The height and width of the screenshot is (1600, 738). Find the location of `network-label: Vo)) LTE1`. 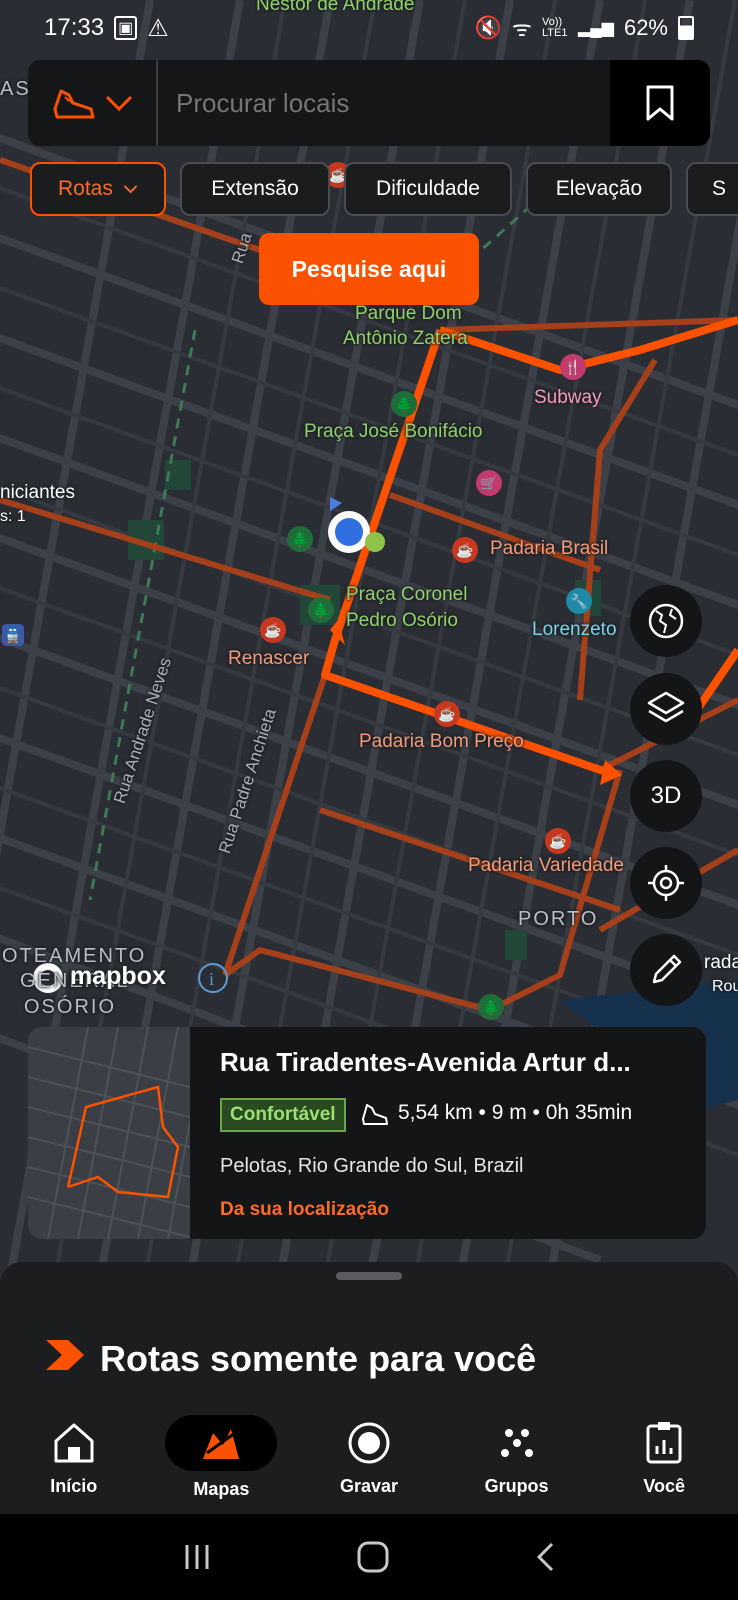

network-label: Vo)) LTE1 is located at coordinates (555, 27).